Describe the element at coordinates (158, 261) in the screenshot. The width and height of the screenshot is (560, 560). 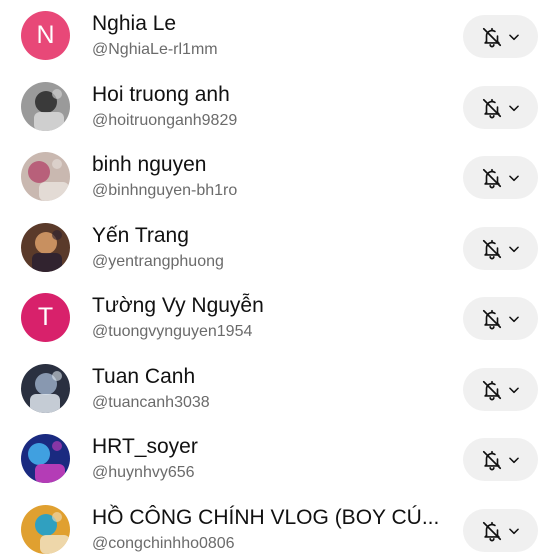
I see `channel-handle: @yentrangphuong` at that location.